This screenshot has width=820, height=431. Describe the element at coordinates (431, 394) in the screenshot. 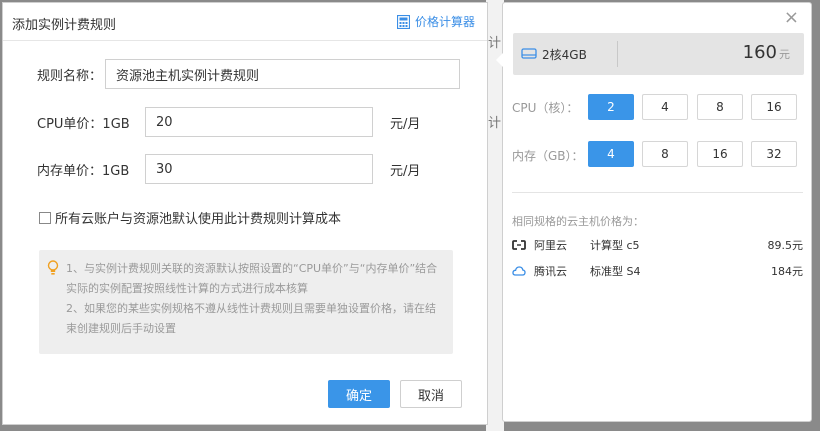

I see `cancel-button: 取消` at that location.